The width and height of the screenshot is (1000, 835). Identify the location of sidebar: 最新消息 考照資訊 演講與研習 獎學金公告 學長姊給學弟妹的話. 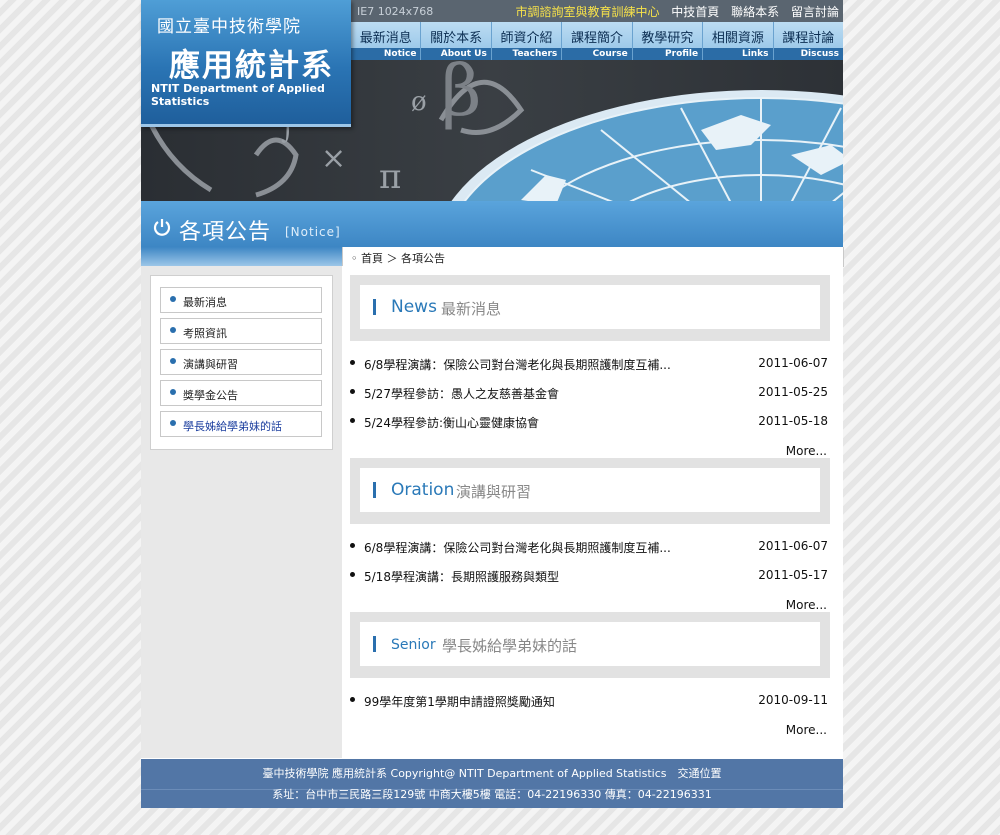
(241, 512).